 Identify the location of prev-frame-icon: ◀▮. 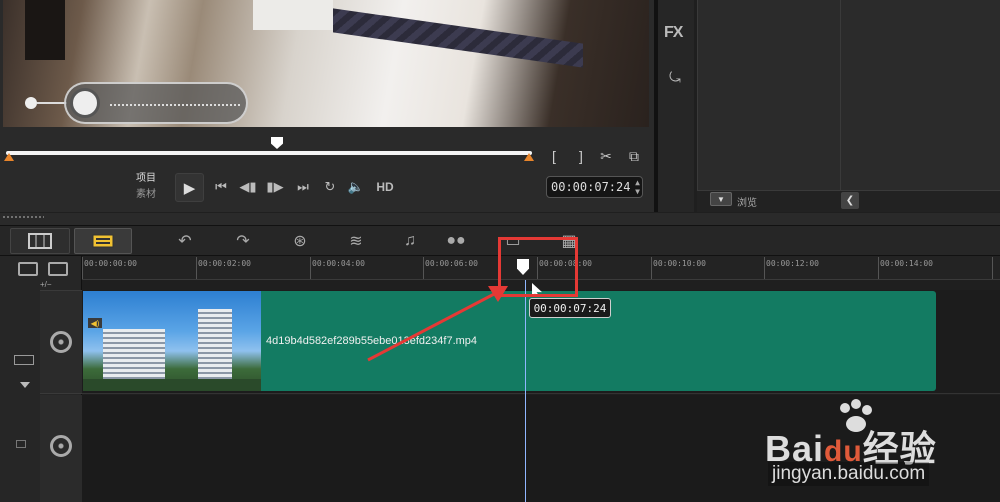
(248, 186).